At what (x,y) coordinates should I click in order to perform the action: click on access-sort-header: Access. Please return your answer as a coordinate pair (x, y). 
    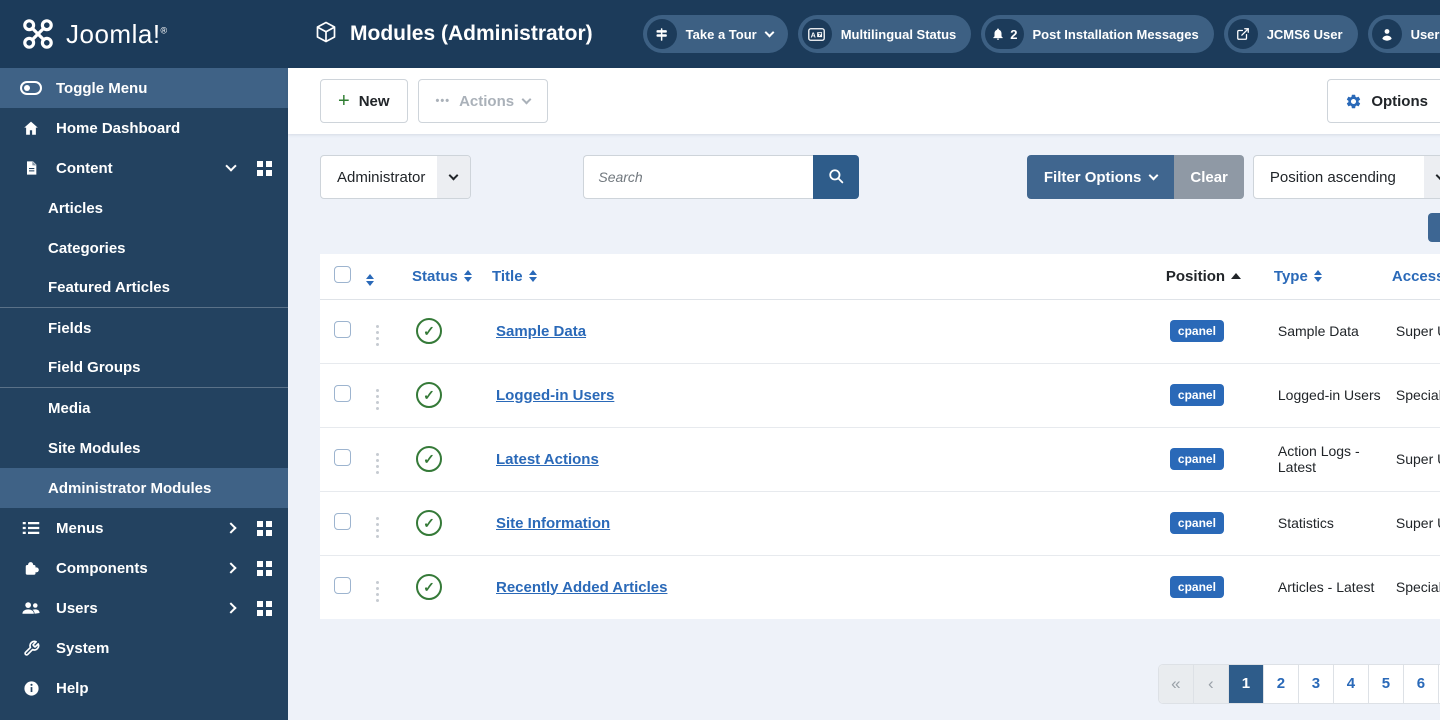
    Looking at the image, I should click on (1416, 276).